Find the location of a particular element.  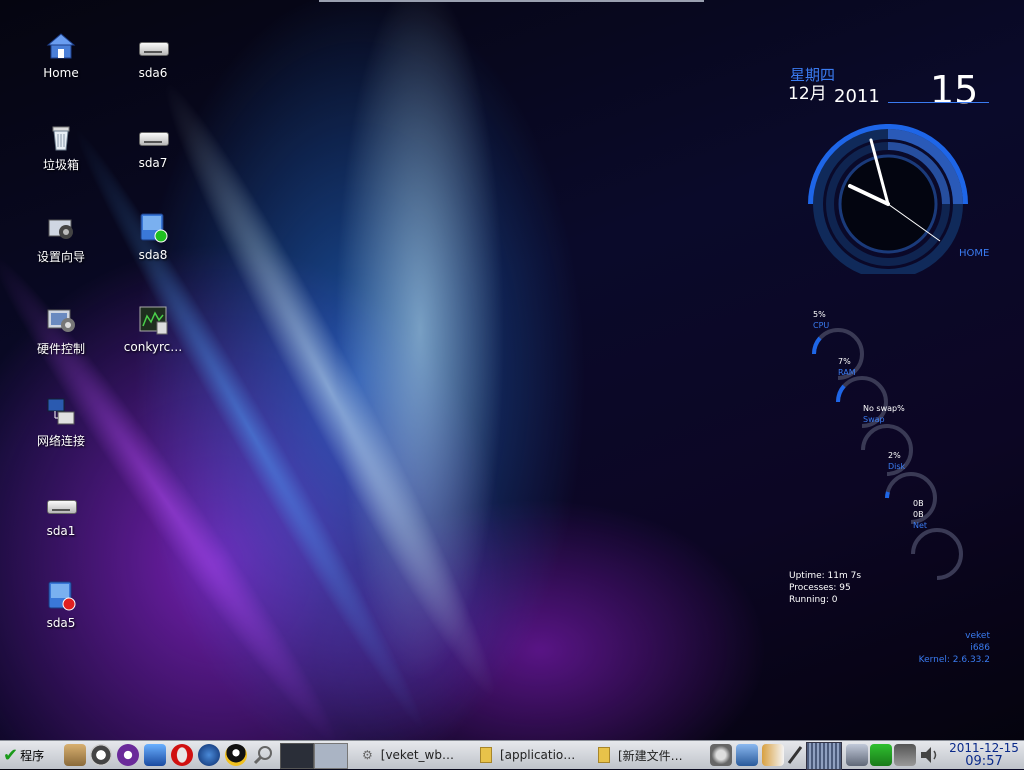

desktop-icon-sda6: sda6 is located at coordinates (153, 55).